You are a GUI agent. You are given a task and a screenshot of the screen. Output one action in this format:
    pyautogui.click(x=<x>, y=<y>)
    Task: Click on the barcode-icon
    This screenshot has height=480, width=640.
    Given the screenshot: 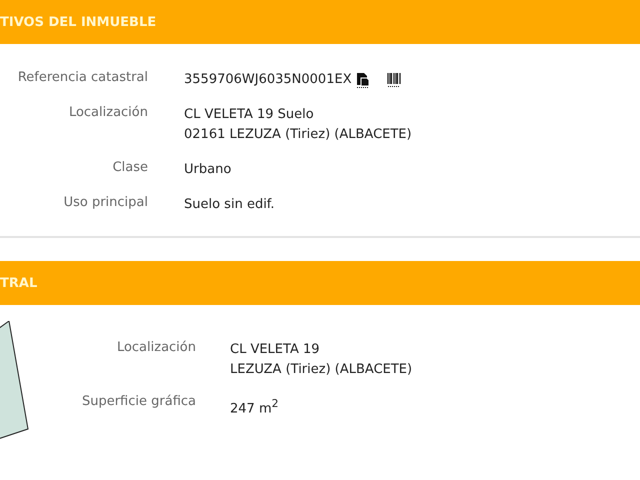 What is the action you would take?
    pyautogui.click(x=394, y=80)
    